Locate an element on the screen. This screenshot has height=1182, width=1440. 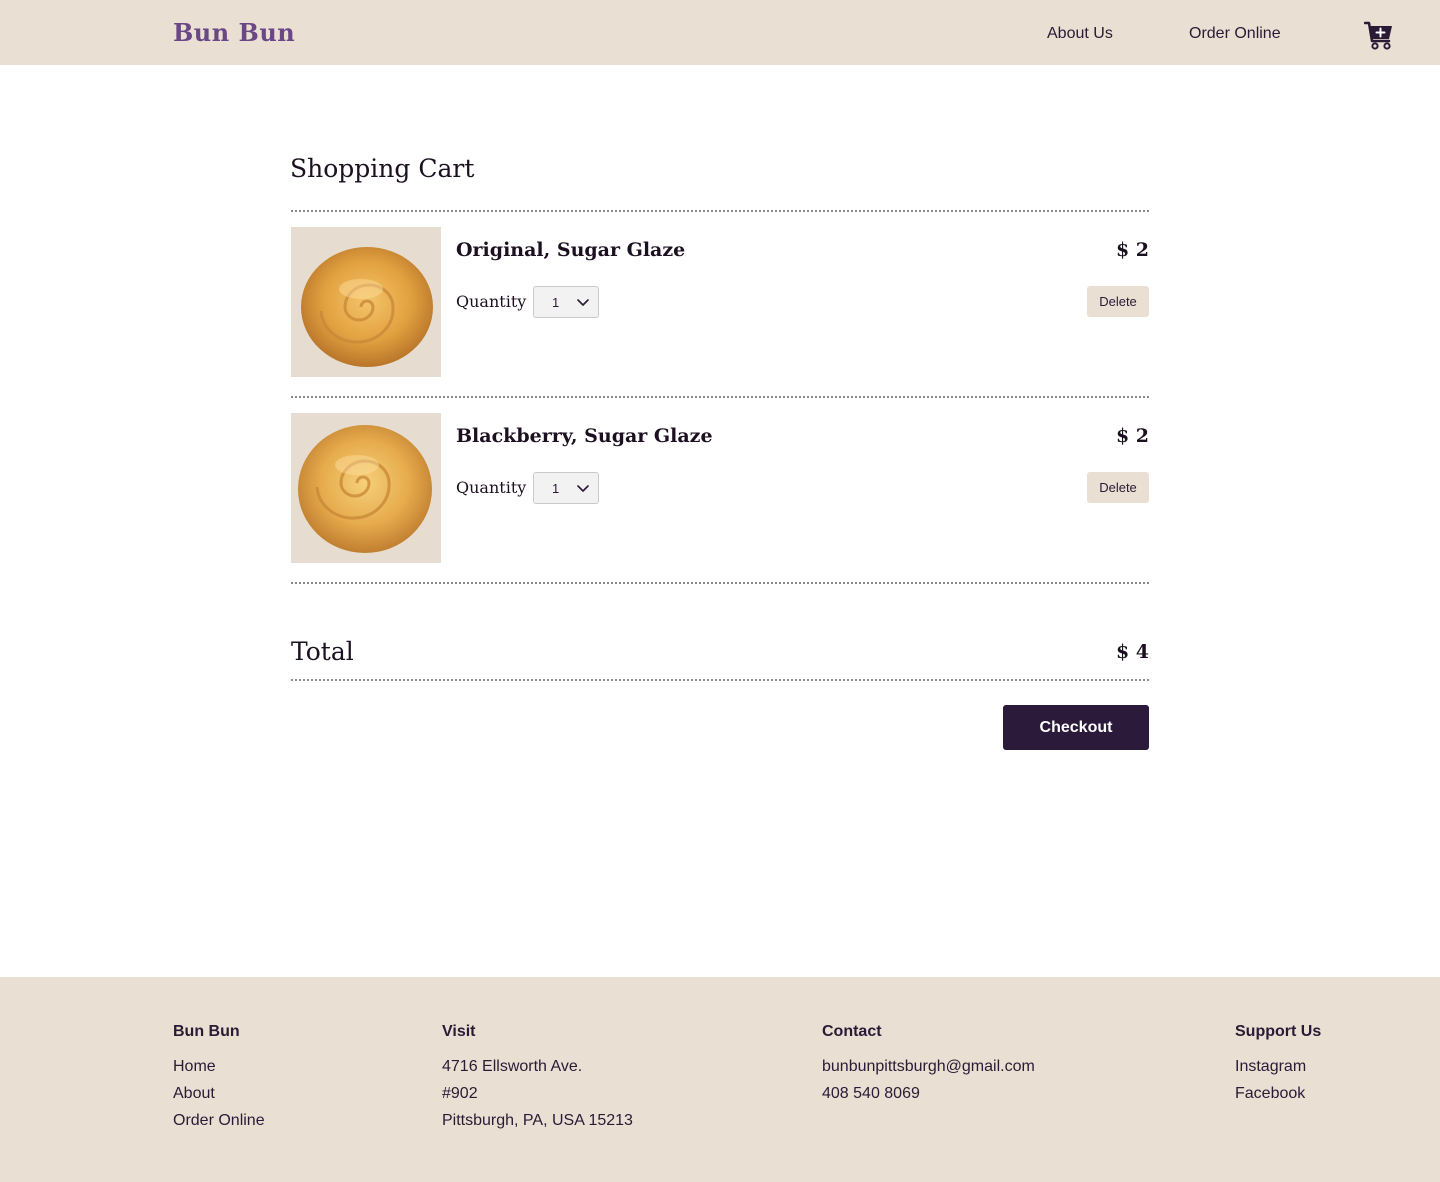
footer-heading: Visit is located at coordinates (459, 1031).